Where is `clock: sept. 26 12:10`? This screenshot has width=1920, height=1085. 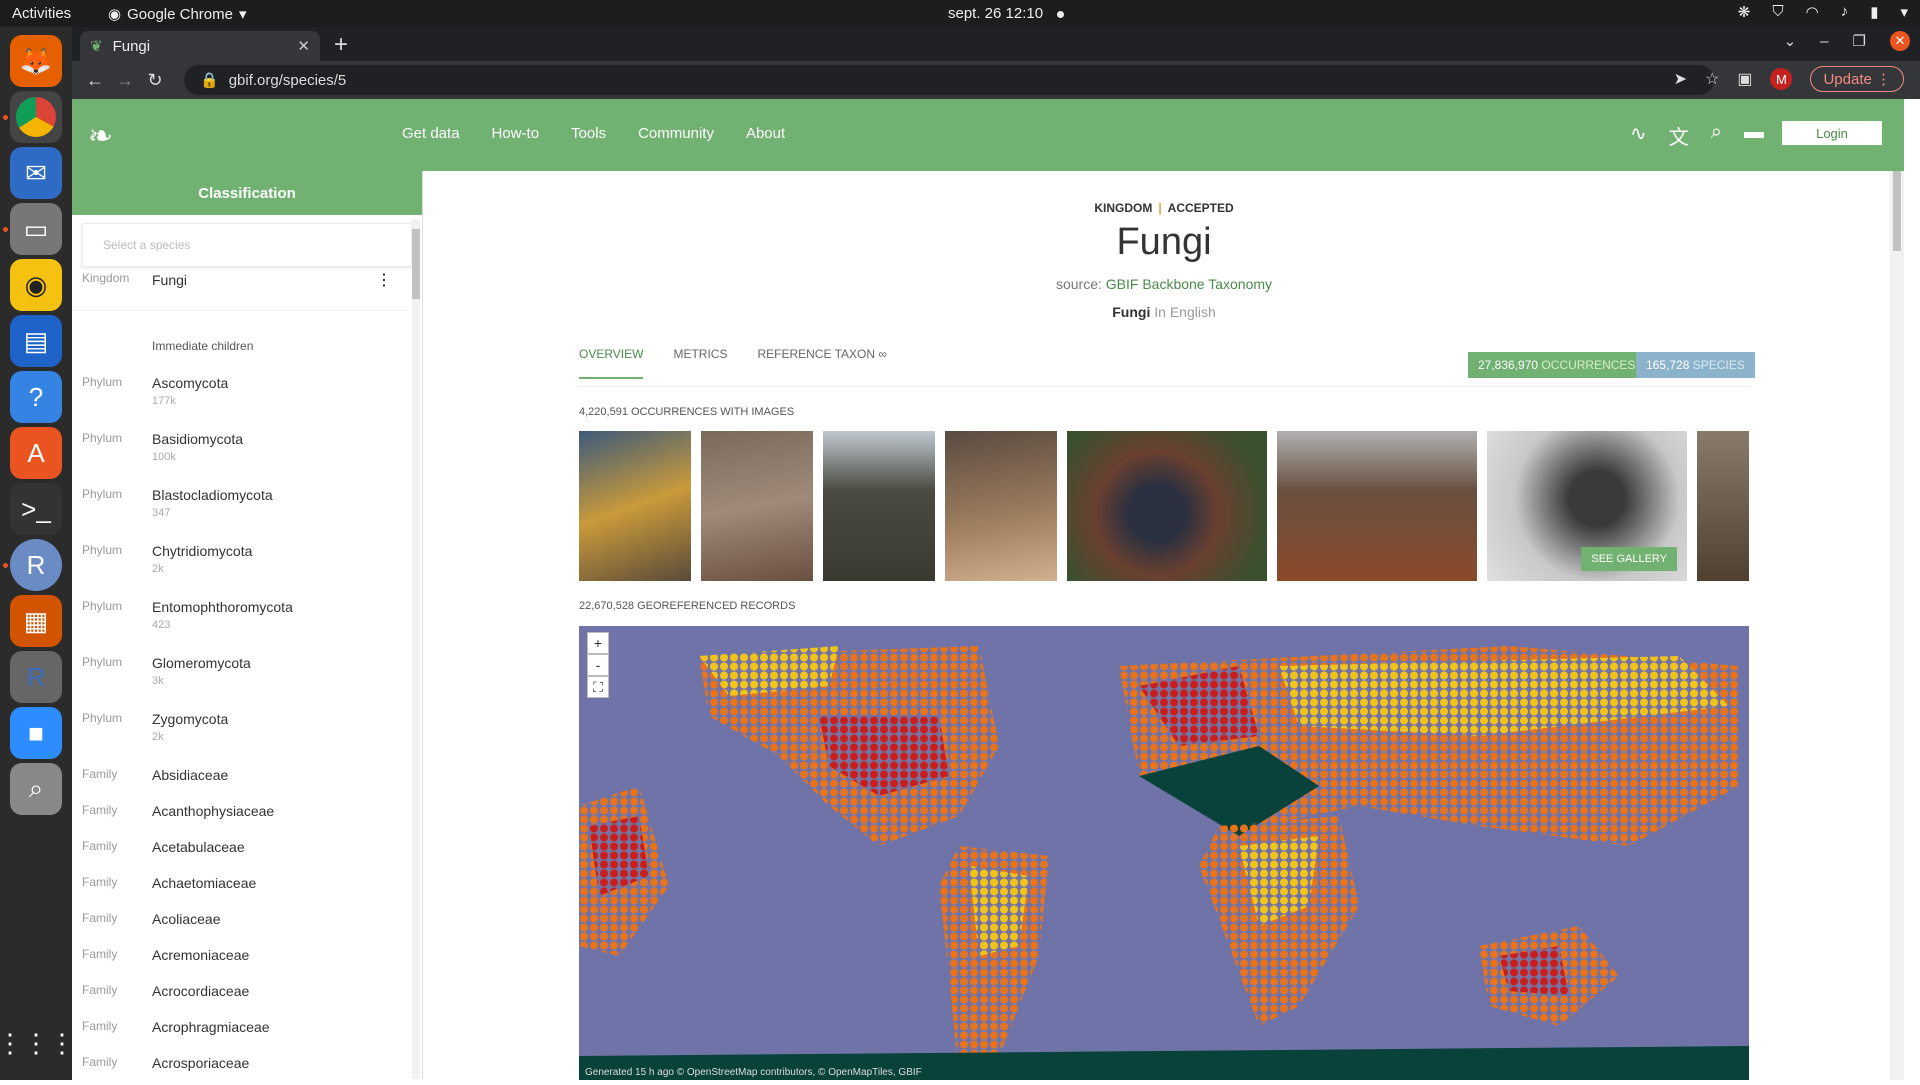 clock: sept. 26 12:10 is located at coordinates (1006, 13).